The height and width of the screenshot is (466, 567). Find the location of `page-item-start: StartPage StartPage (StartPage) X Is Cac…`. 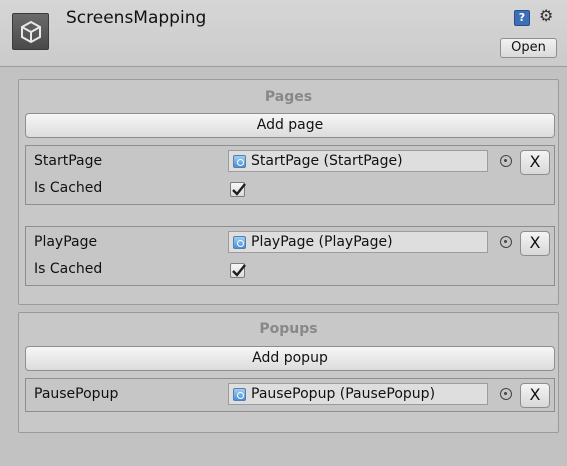

page-item-start: StartPage StartPage (StartPage) X Is Cac… is located at coordinates (290, 175).